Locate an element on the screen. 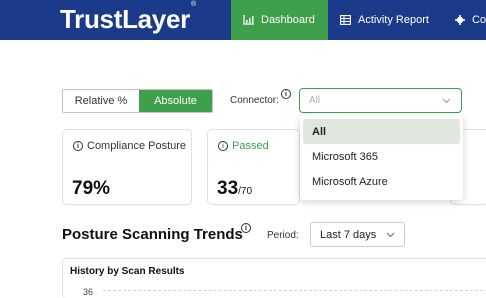 The height and width of the screenshot is (298, 486). top-navigation-bar: TrustLayer® Dashboard Activity Report Co is located at coordinates (243, 20).